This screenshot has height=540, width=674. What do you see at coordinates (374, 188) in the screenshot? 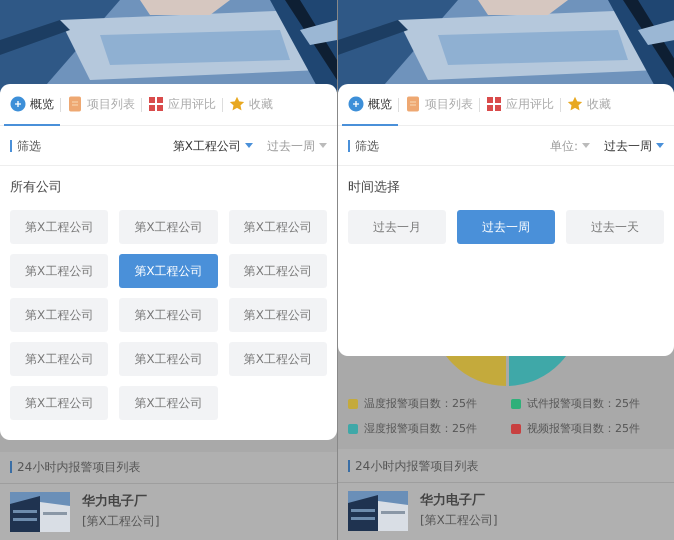
I see `section-heading: 时间选择` at bounding box center [374, 188].